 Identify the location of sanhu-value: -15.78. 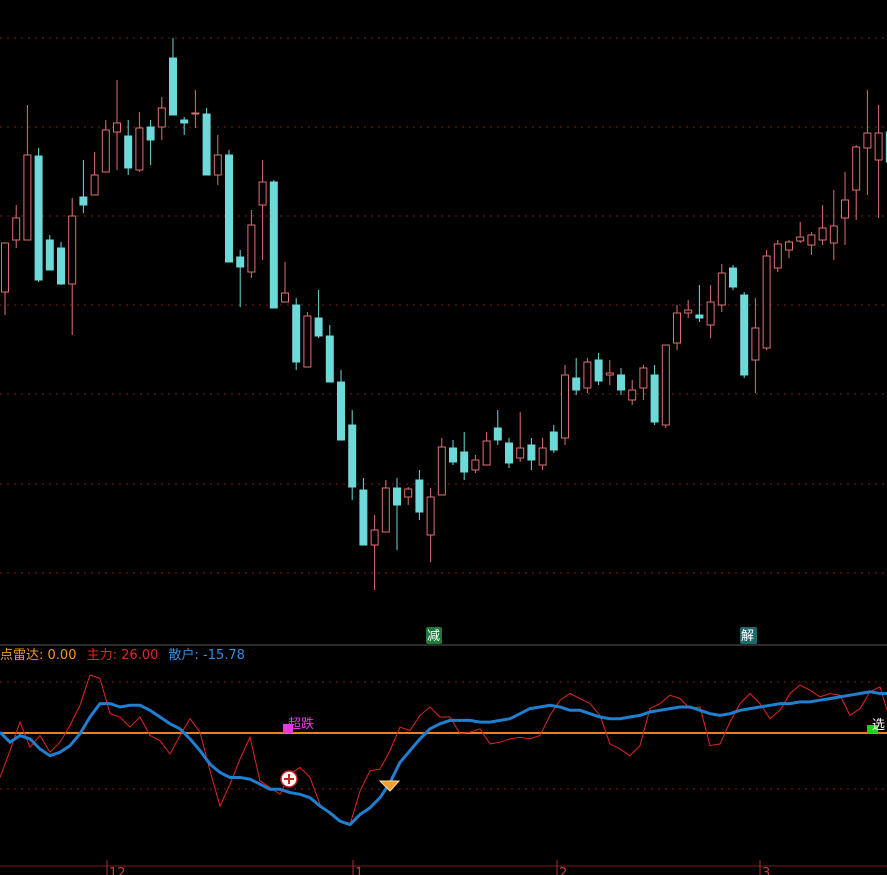
(224, 655).